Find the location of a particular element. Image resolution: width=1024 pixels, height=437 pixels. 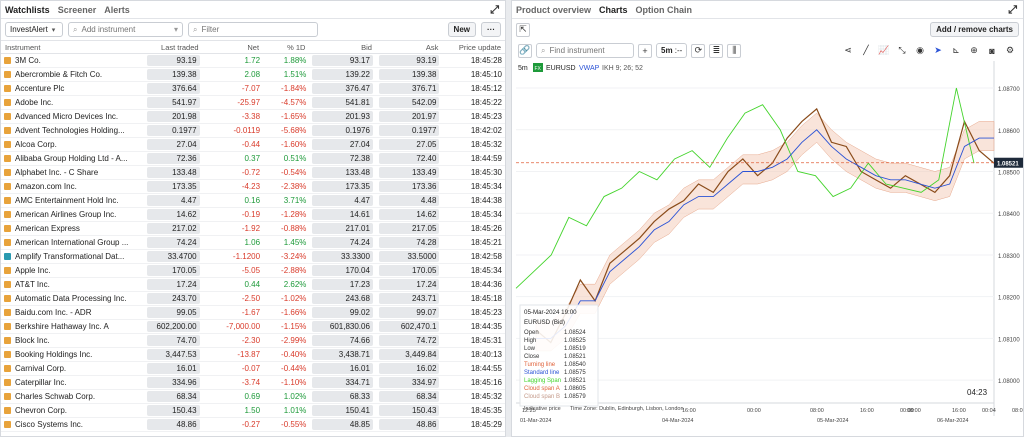

ask-cell: 93.19 is located at coordinates (409, 60).